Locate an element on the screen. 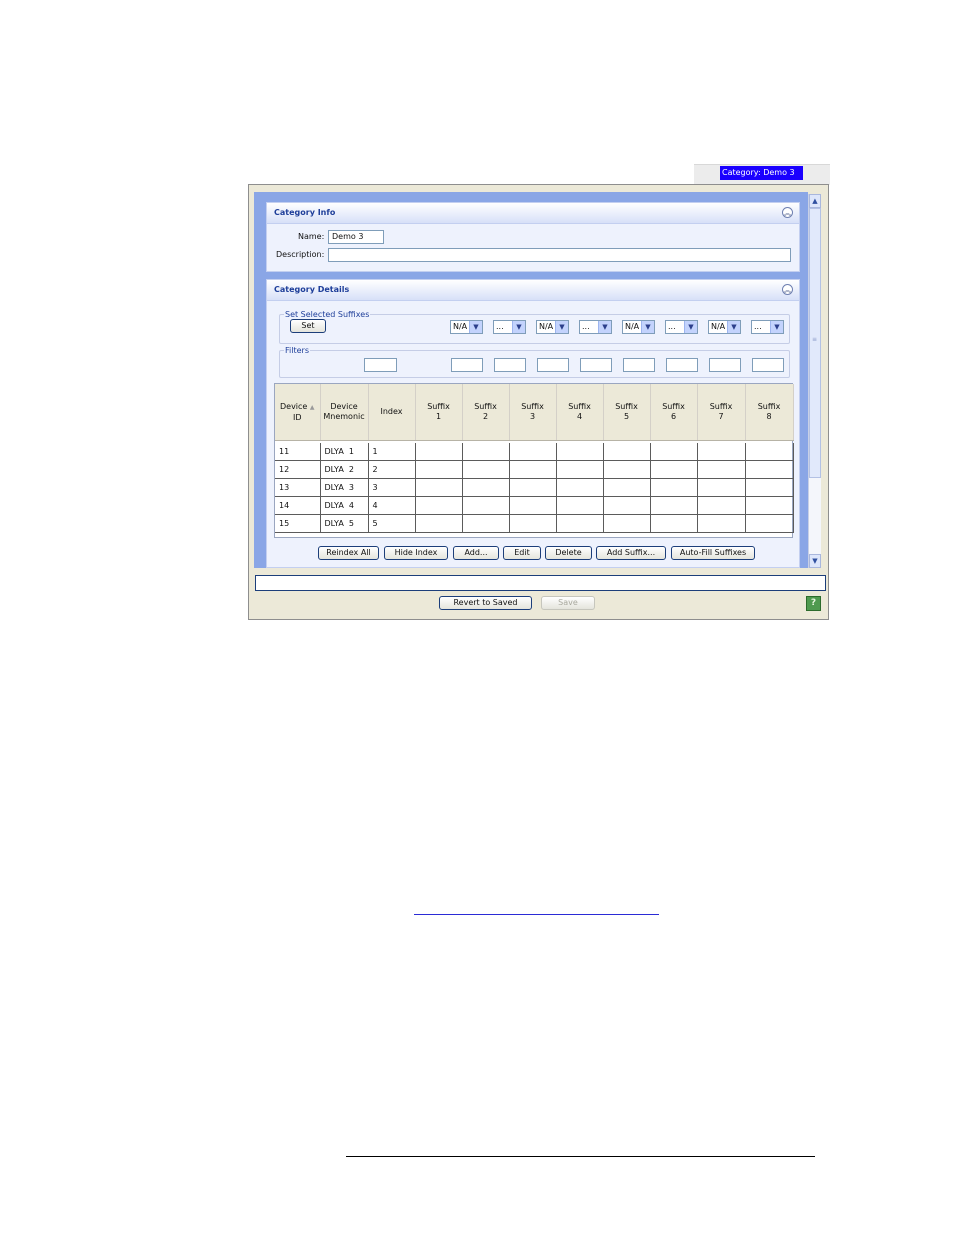 This screenshot has width=954, height=1235. col-header-suffix-2: Suffix 2 is located at coordinates (486, 412).